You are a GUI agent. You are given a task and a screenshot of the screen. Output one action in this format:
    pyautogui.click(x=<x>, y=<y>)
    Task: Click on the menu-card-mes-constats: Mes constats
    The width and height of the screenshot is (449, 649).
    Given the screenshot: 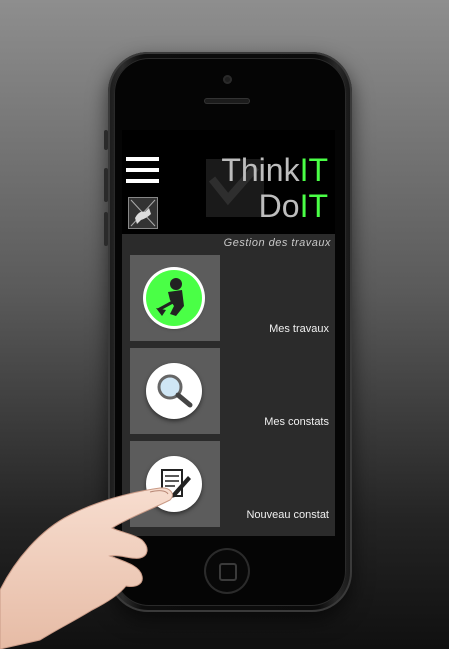 What is the action you would take?
    pyautogui.click(x=232, y=393)
    